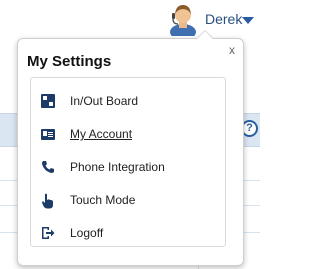 The image size is (320, 269). What do you see at coordinates (48, 134) in the screenshot?
I see `account-card-icon` at bounding box center [48, 134].